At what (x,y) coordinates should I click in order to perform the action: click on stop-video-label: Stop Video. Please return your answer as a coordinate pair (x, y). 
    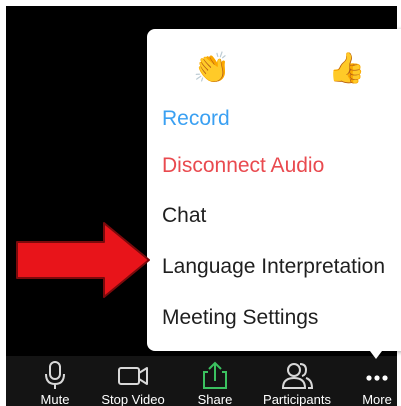
    Looking at the image, I should click on (133, 399).